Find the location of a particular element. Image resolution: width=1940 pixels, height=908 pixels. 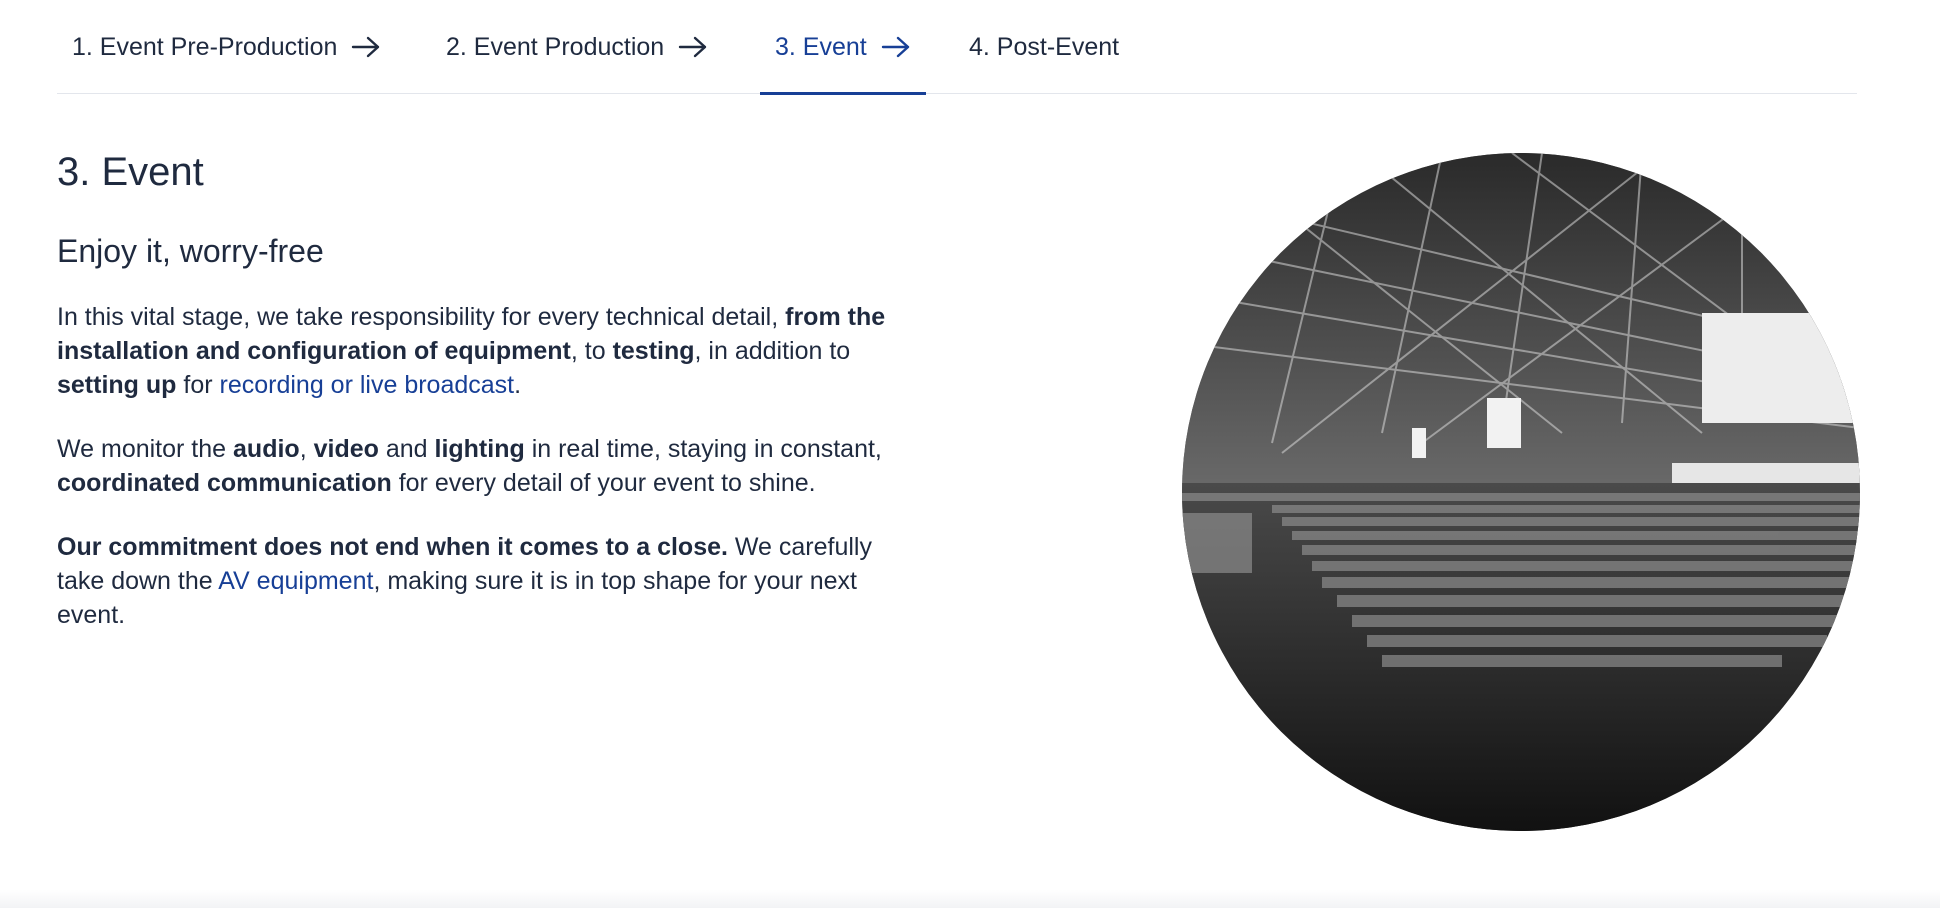

tab-label: 2. Event Production is located at coordinates (555, 46).